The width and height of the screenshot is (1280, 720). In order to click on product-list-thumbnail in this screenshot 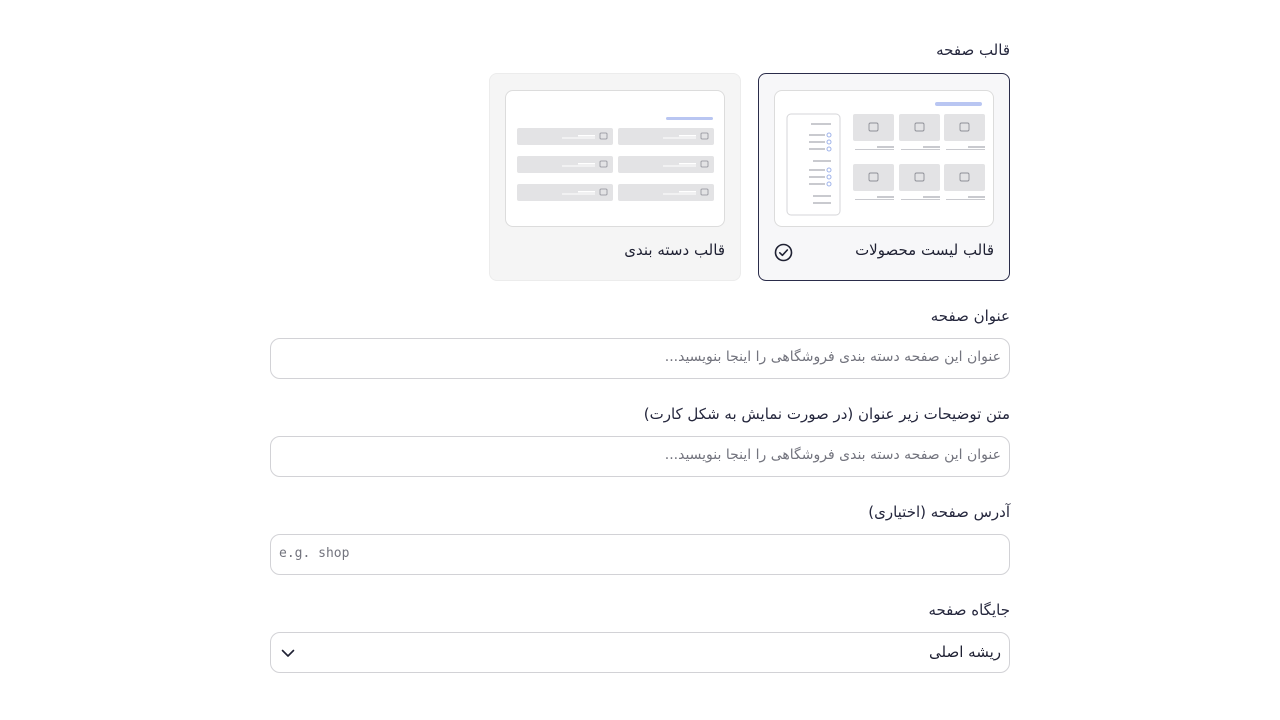, I will do `click(884, 158)`.